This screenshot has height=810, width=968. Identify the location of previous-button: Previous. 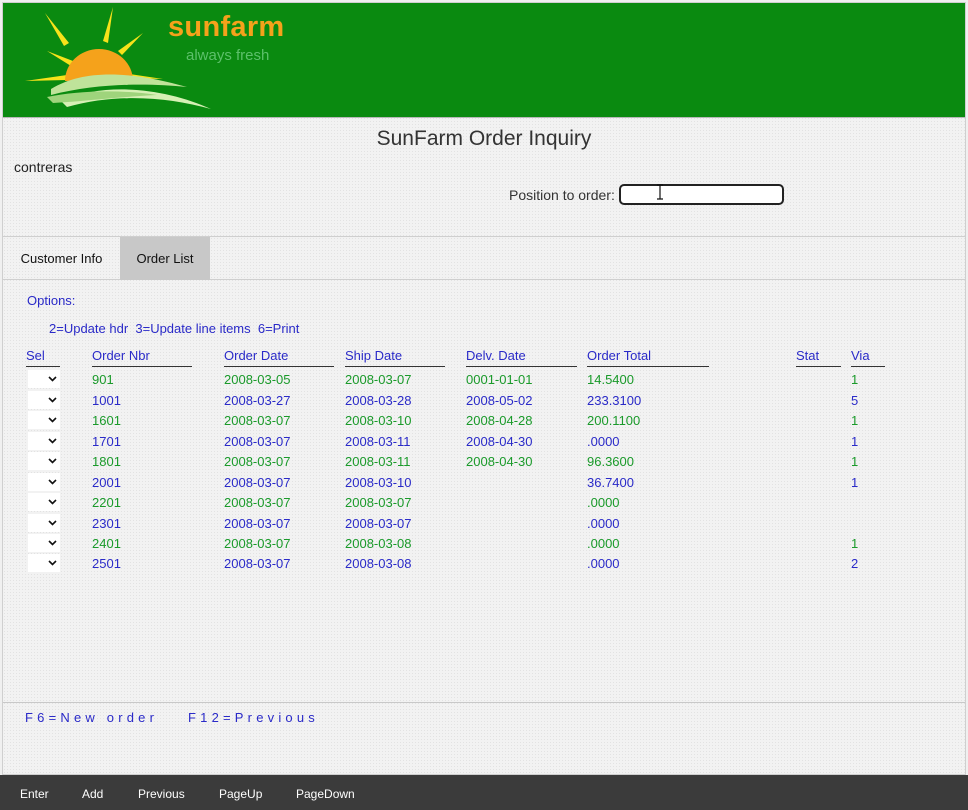
(161, 794).